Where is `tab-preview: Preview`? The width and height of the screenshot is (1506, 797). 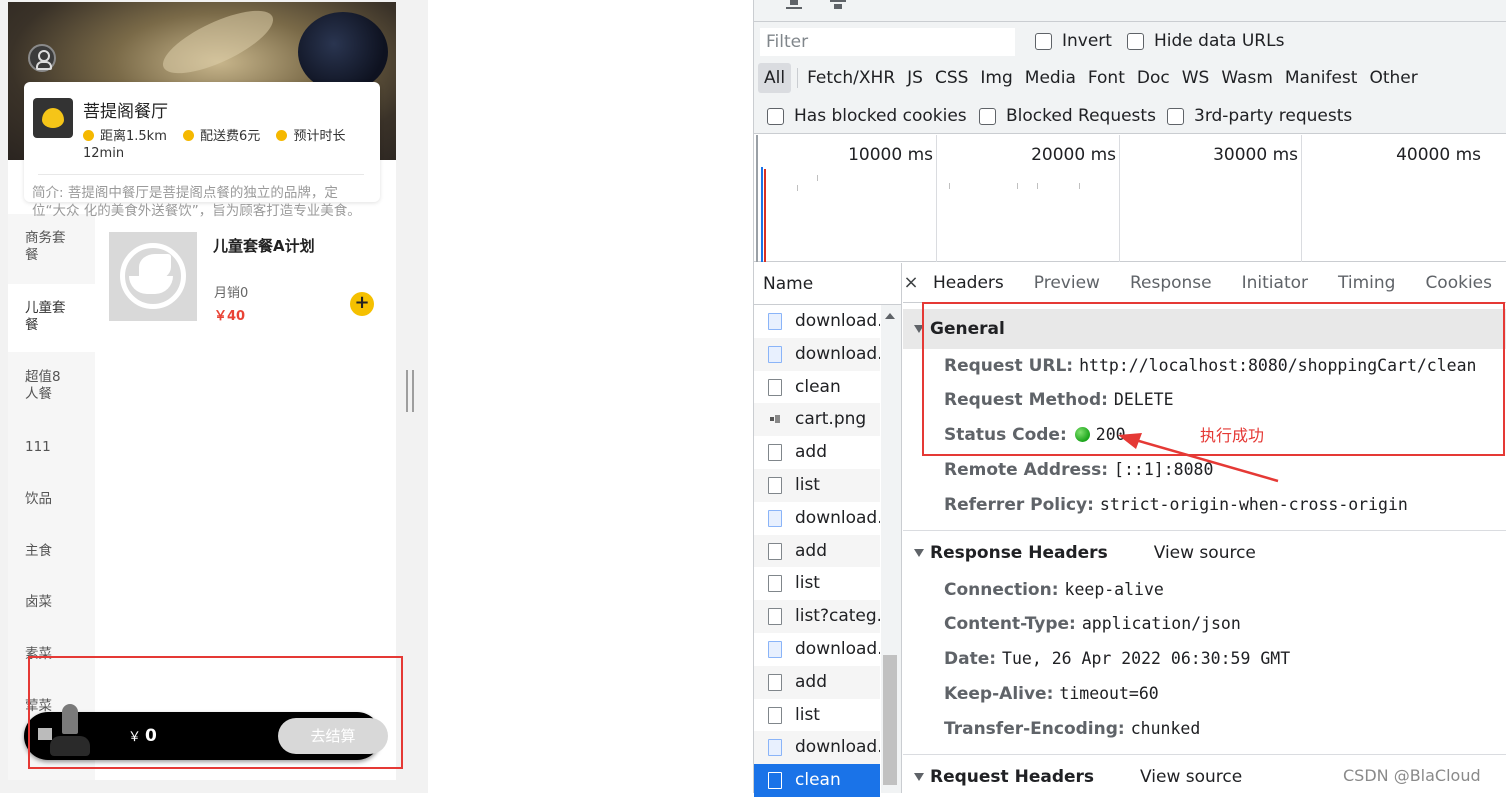 tab-preview: Preview is located at coordinates (1067, 283).